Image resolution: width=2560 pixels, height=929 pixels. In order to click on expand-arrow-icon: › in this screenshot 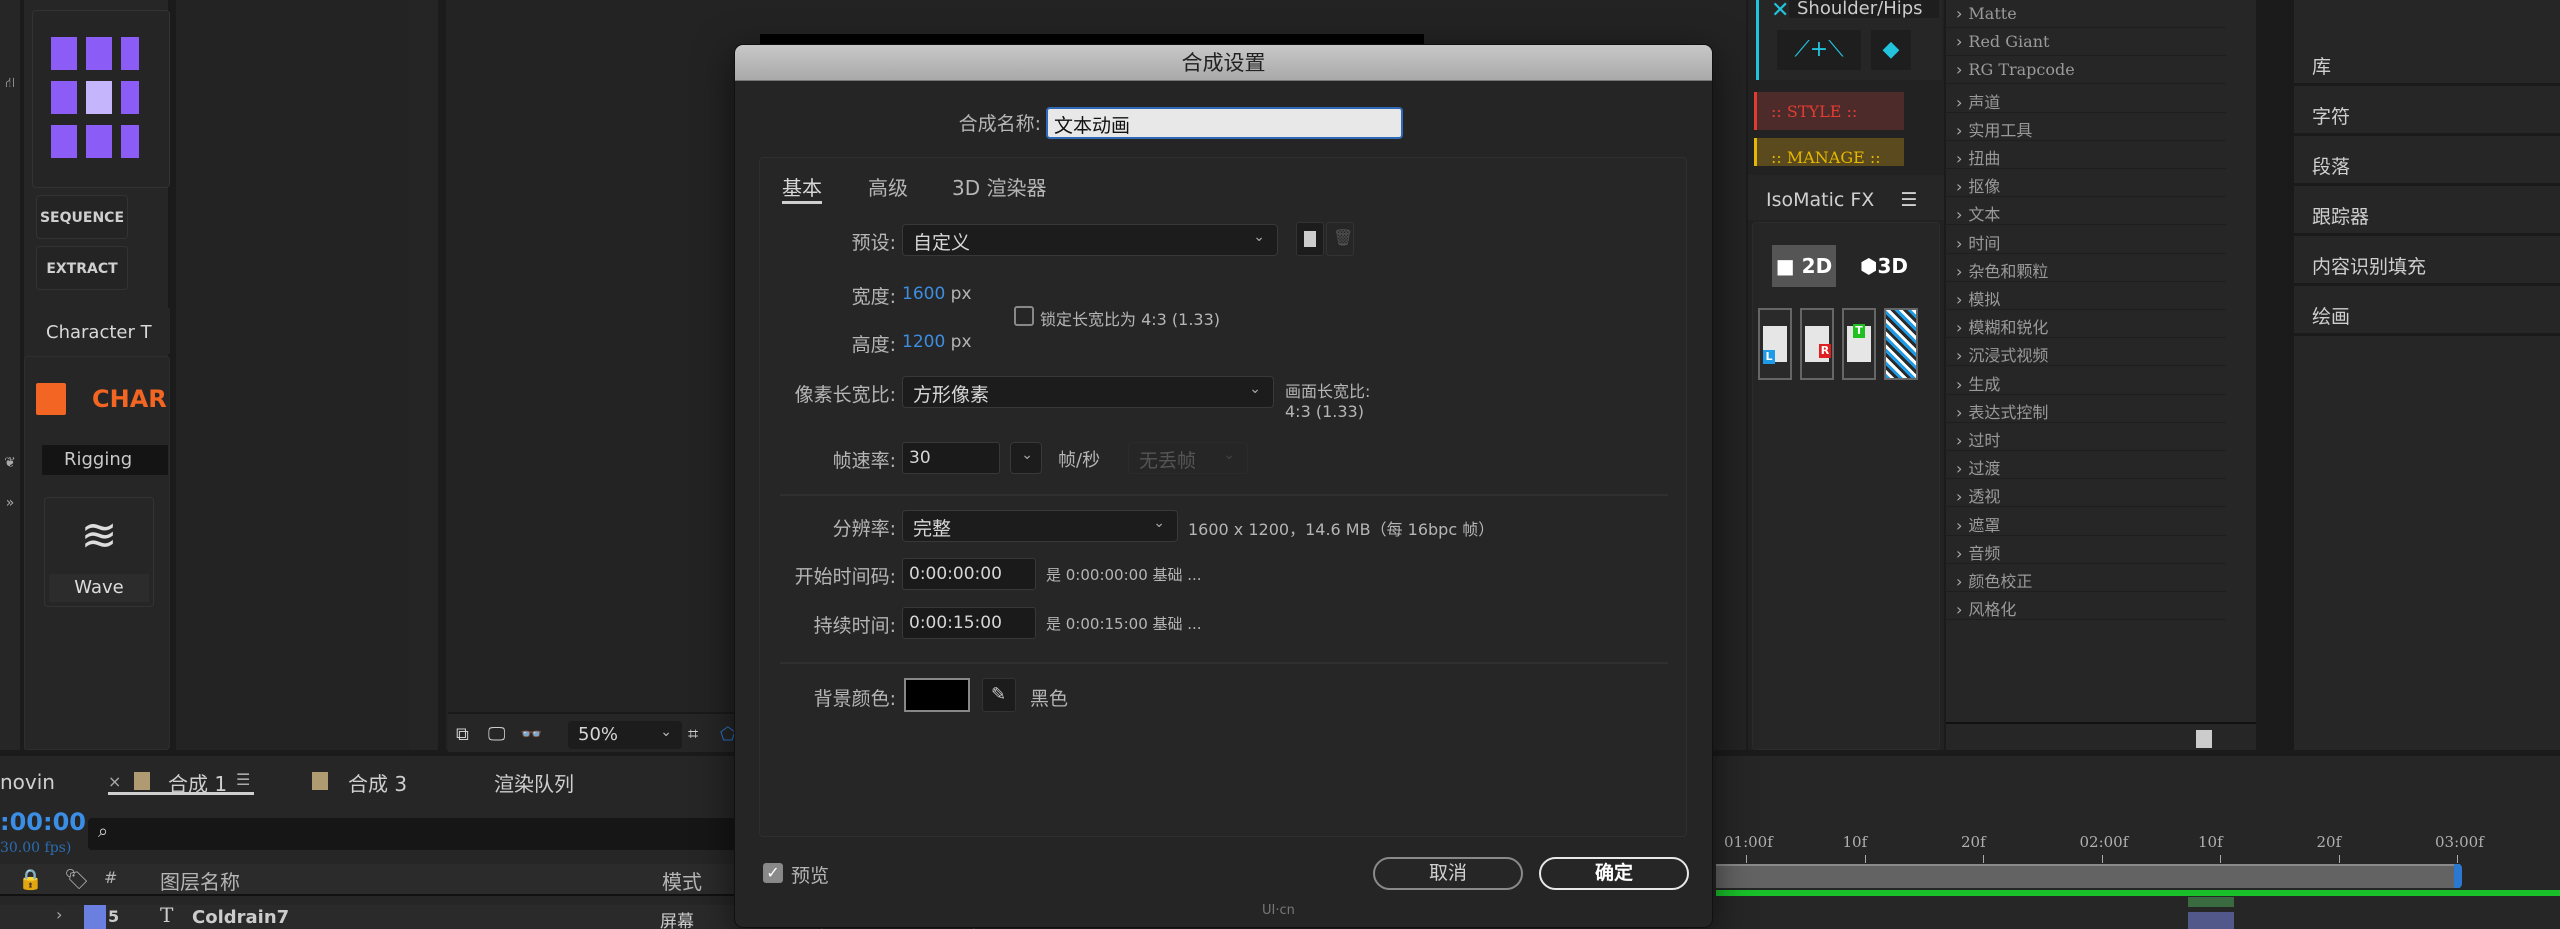, I will do `click(59, 914)`.